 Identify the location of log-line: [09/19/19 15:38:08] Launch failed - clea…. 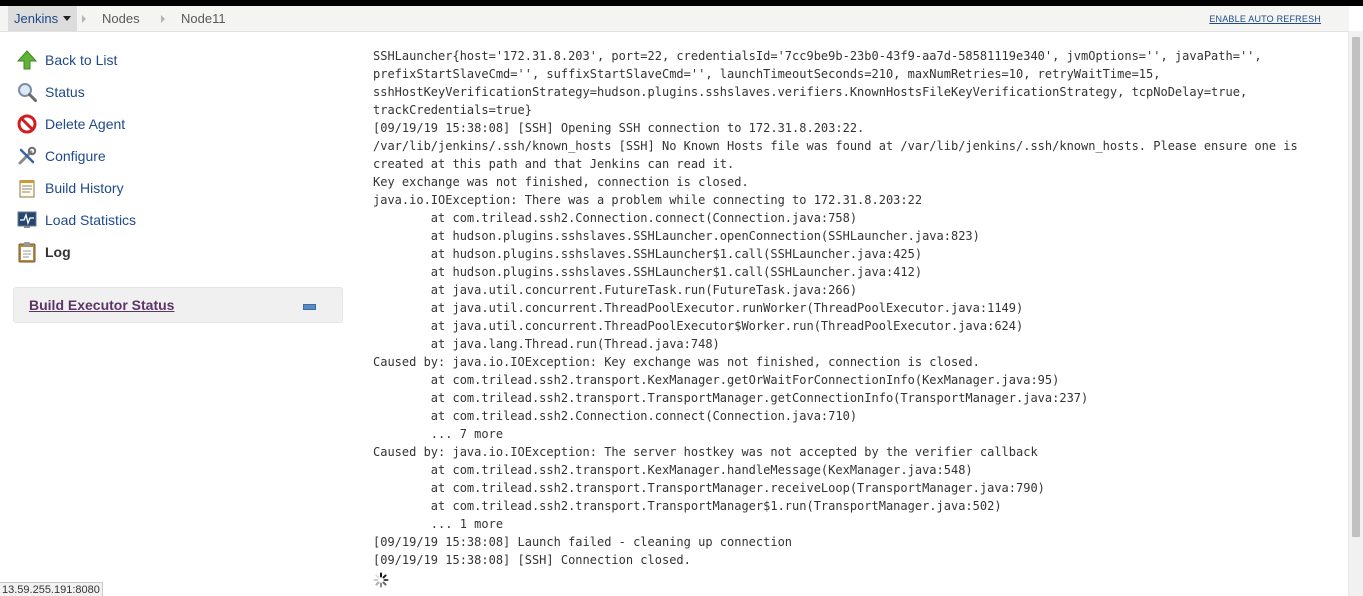
(583, 542).